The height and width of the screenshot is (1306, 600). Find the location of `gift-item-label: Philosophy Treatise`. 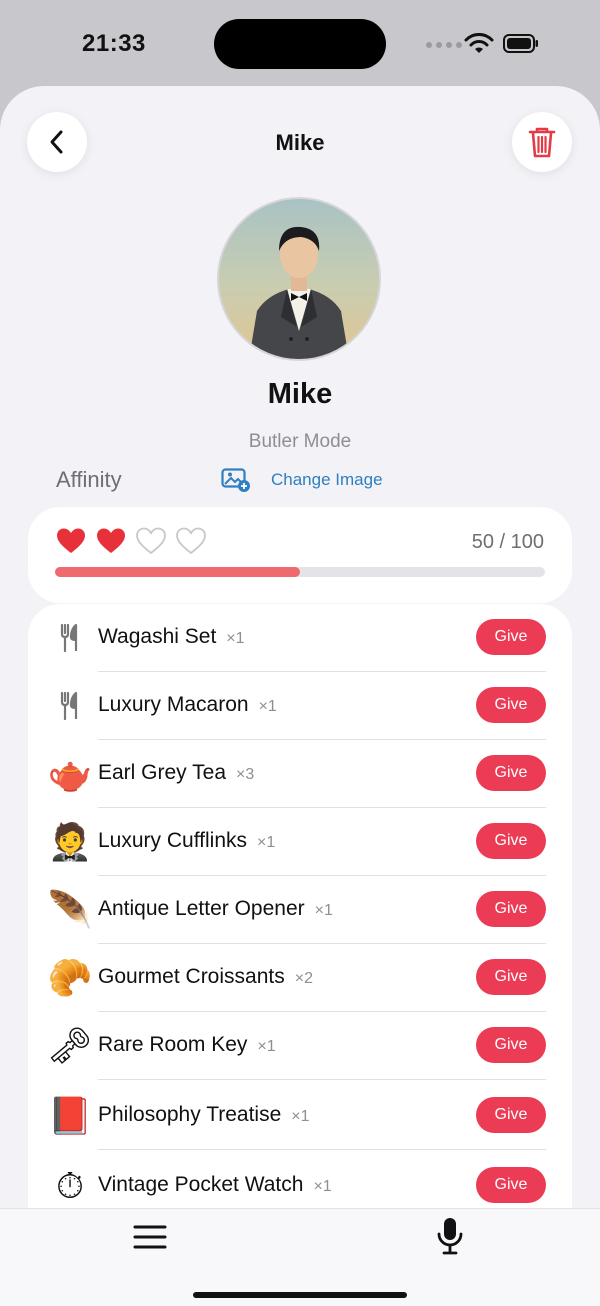

gift-item-label: Philosophy Treatise is located at coordinates (190, 1114).